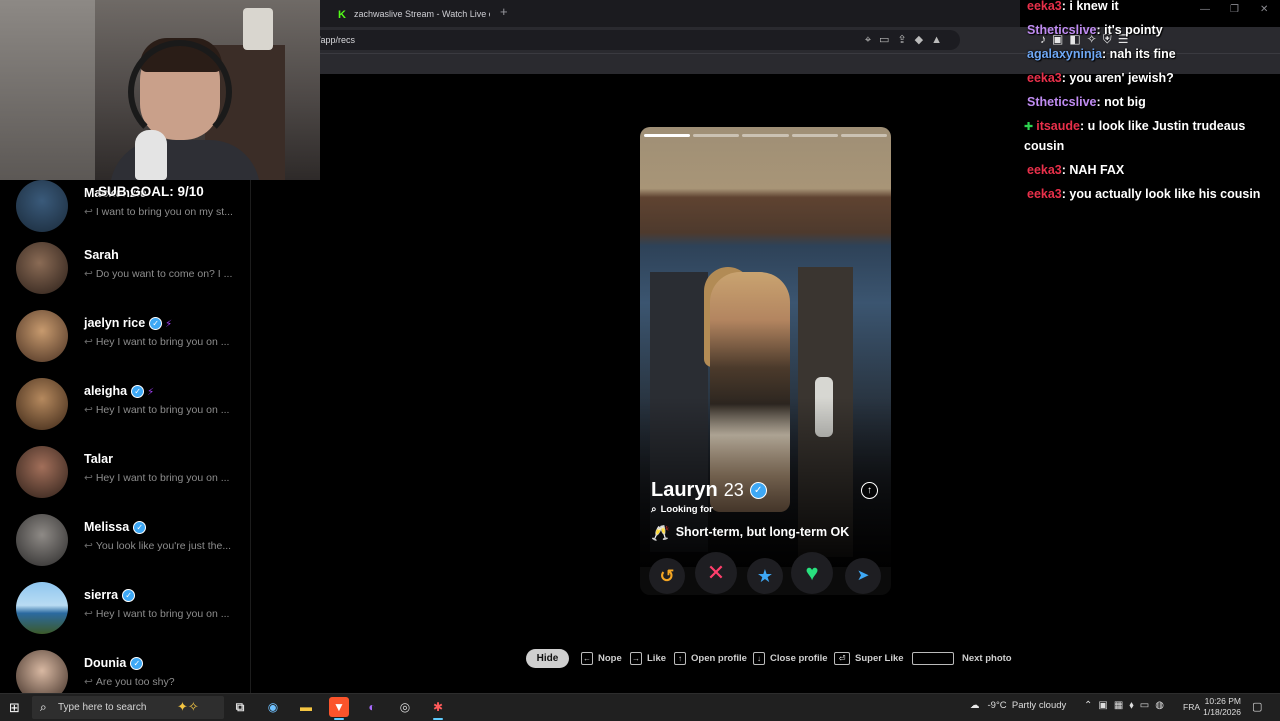 This screenshot has height=721, width=1280. Describe the element at coordinates (635, 40) in the screenshot. I see `address-bar: /app/recs ⌖▭⇪◆▲` at that location.